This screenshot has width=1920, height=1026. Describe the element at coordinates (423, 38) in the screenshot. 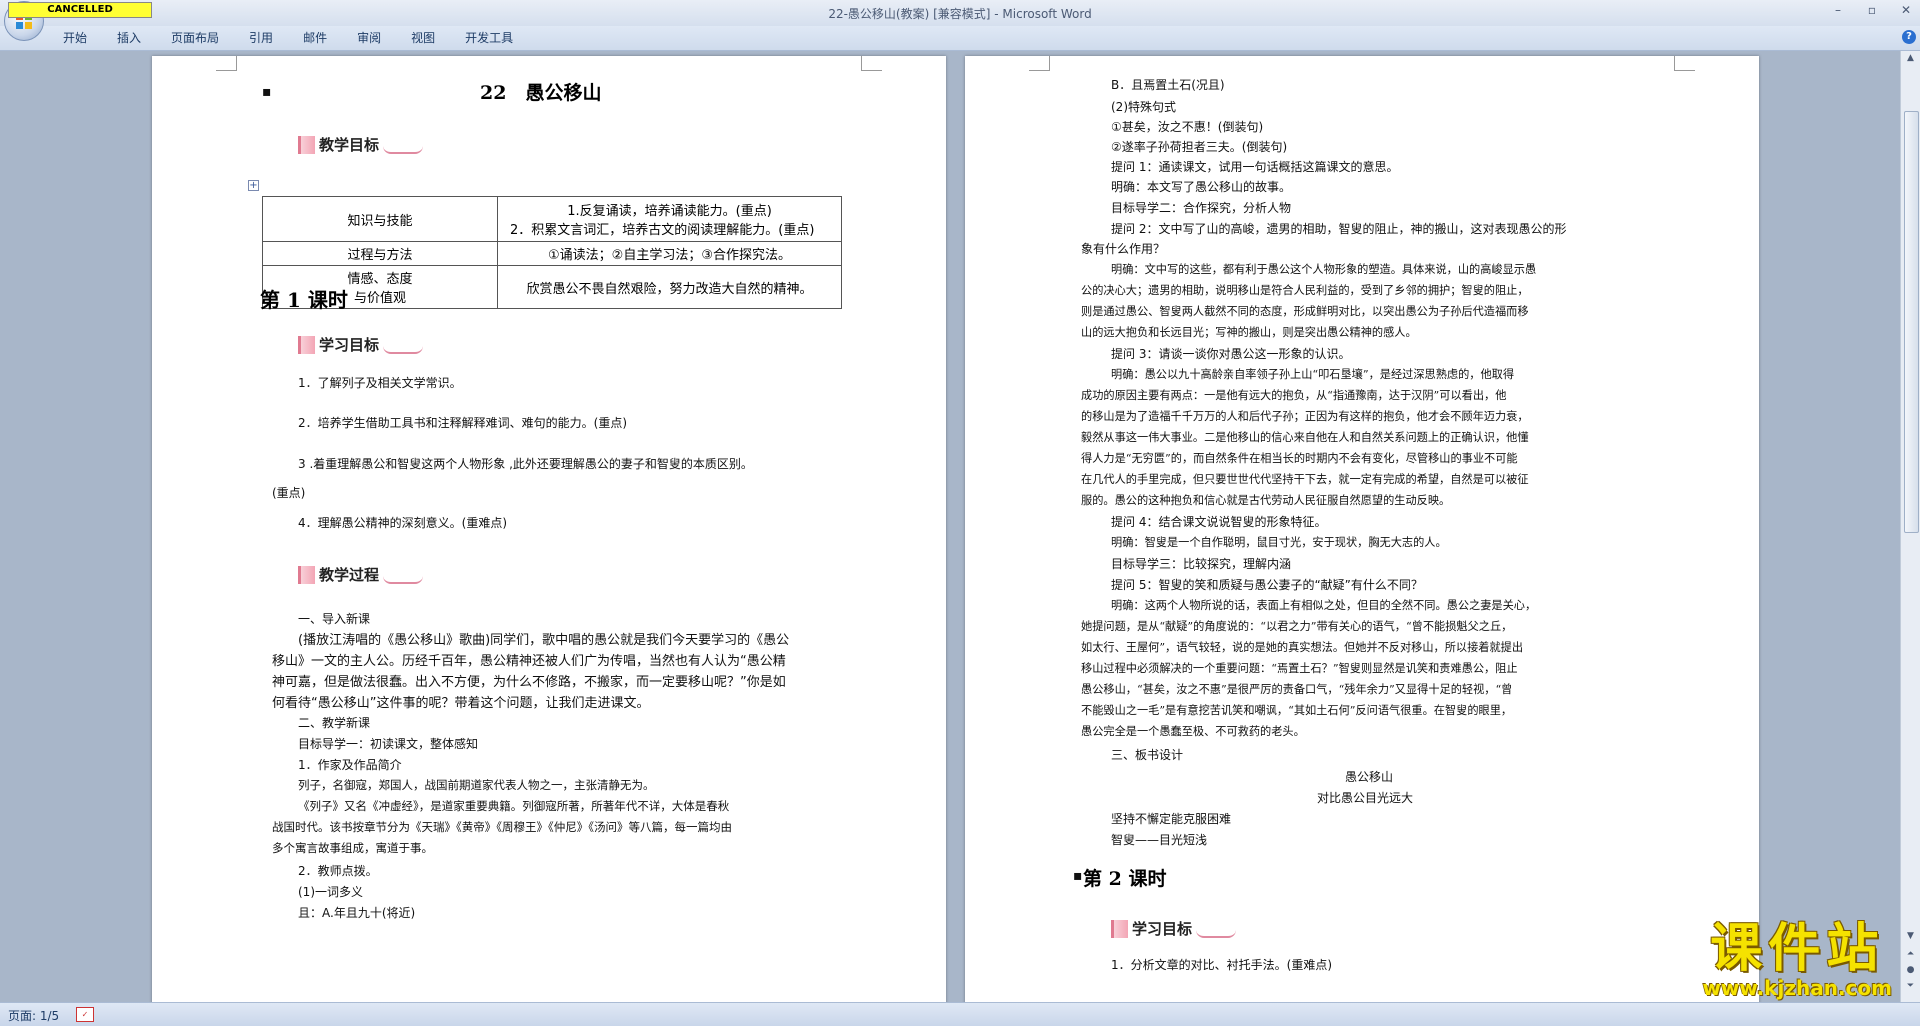

I see `tab-view: 视图` at that location.